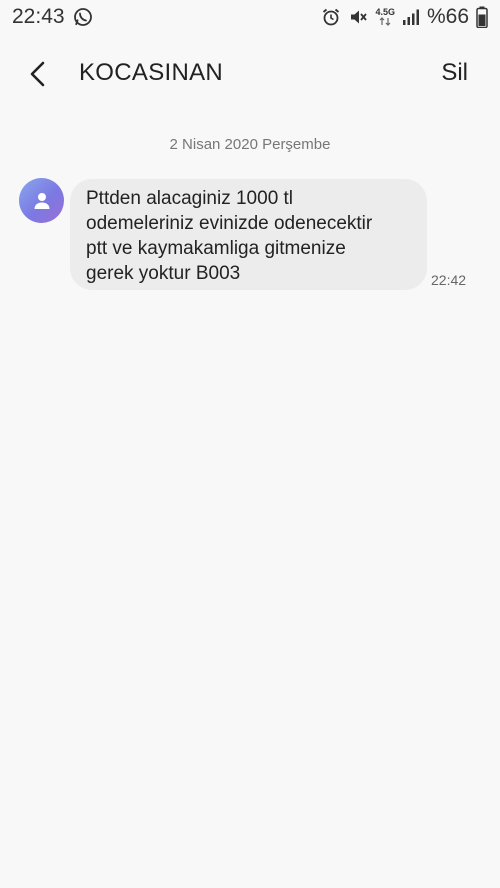 The image size is (500, 888). Describe the element at coordinates (411, 17) in the screenshot. I see `signal-icon` at that location.